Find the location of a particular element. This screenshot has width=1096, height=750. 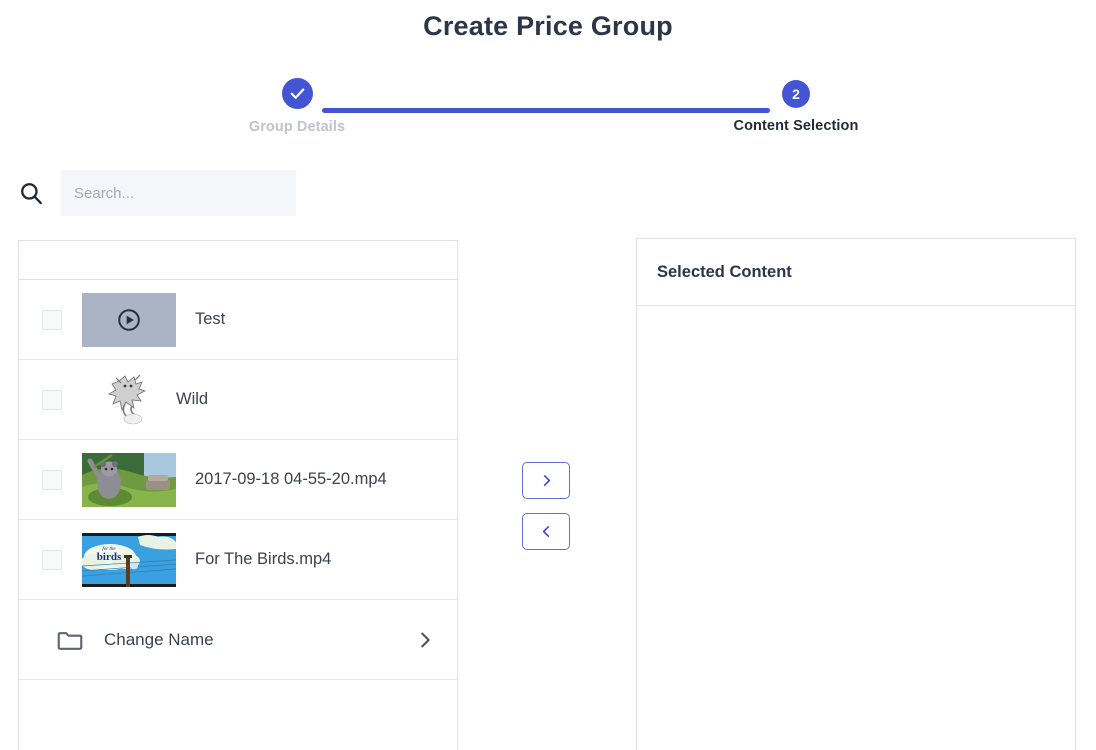

wizard-stepper: Group Details 2 Content Selection is located at coordinates (548, 113).